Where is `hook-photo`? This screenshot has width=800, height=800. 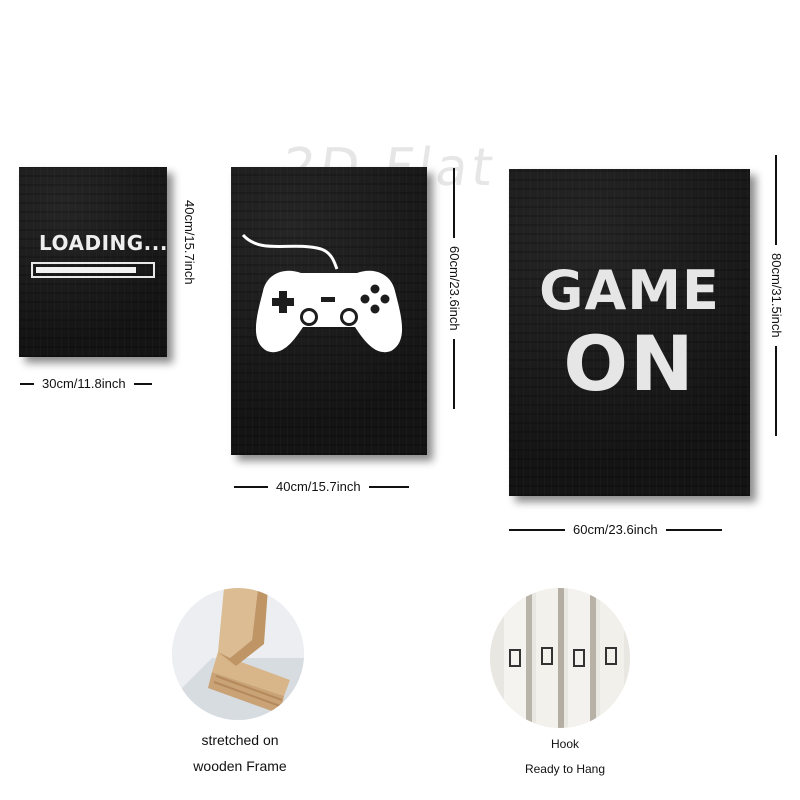
hook-photo is located at coordinates (560, 658).